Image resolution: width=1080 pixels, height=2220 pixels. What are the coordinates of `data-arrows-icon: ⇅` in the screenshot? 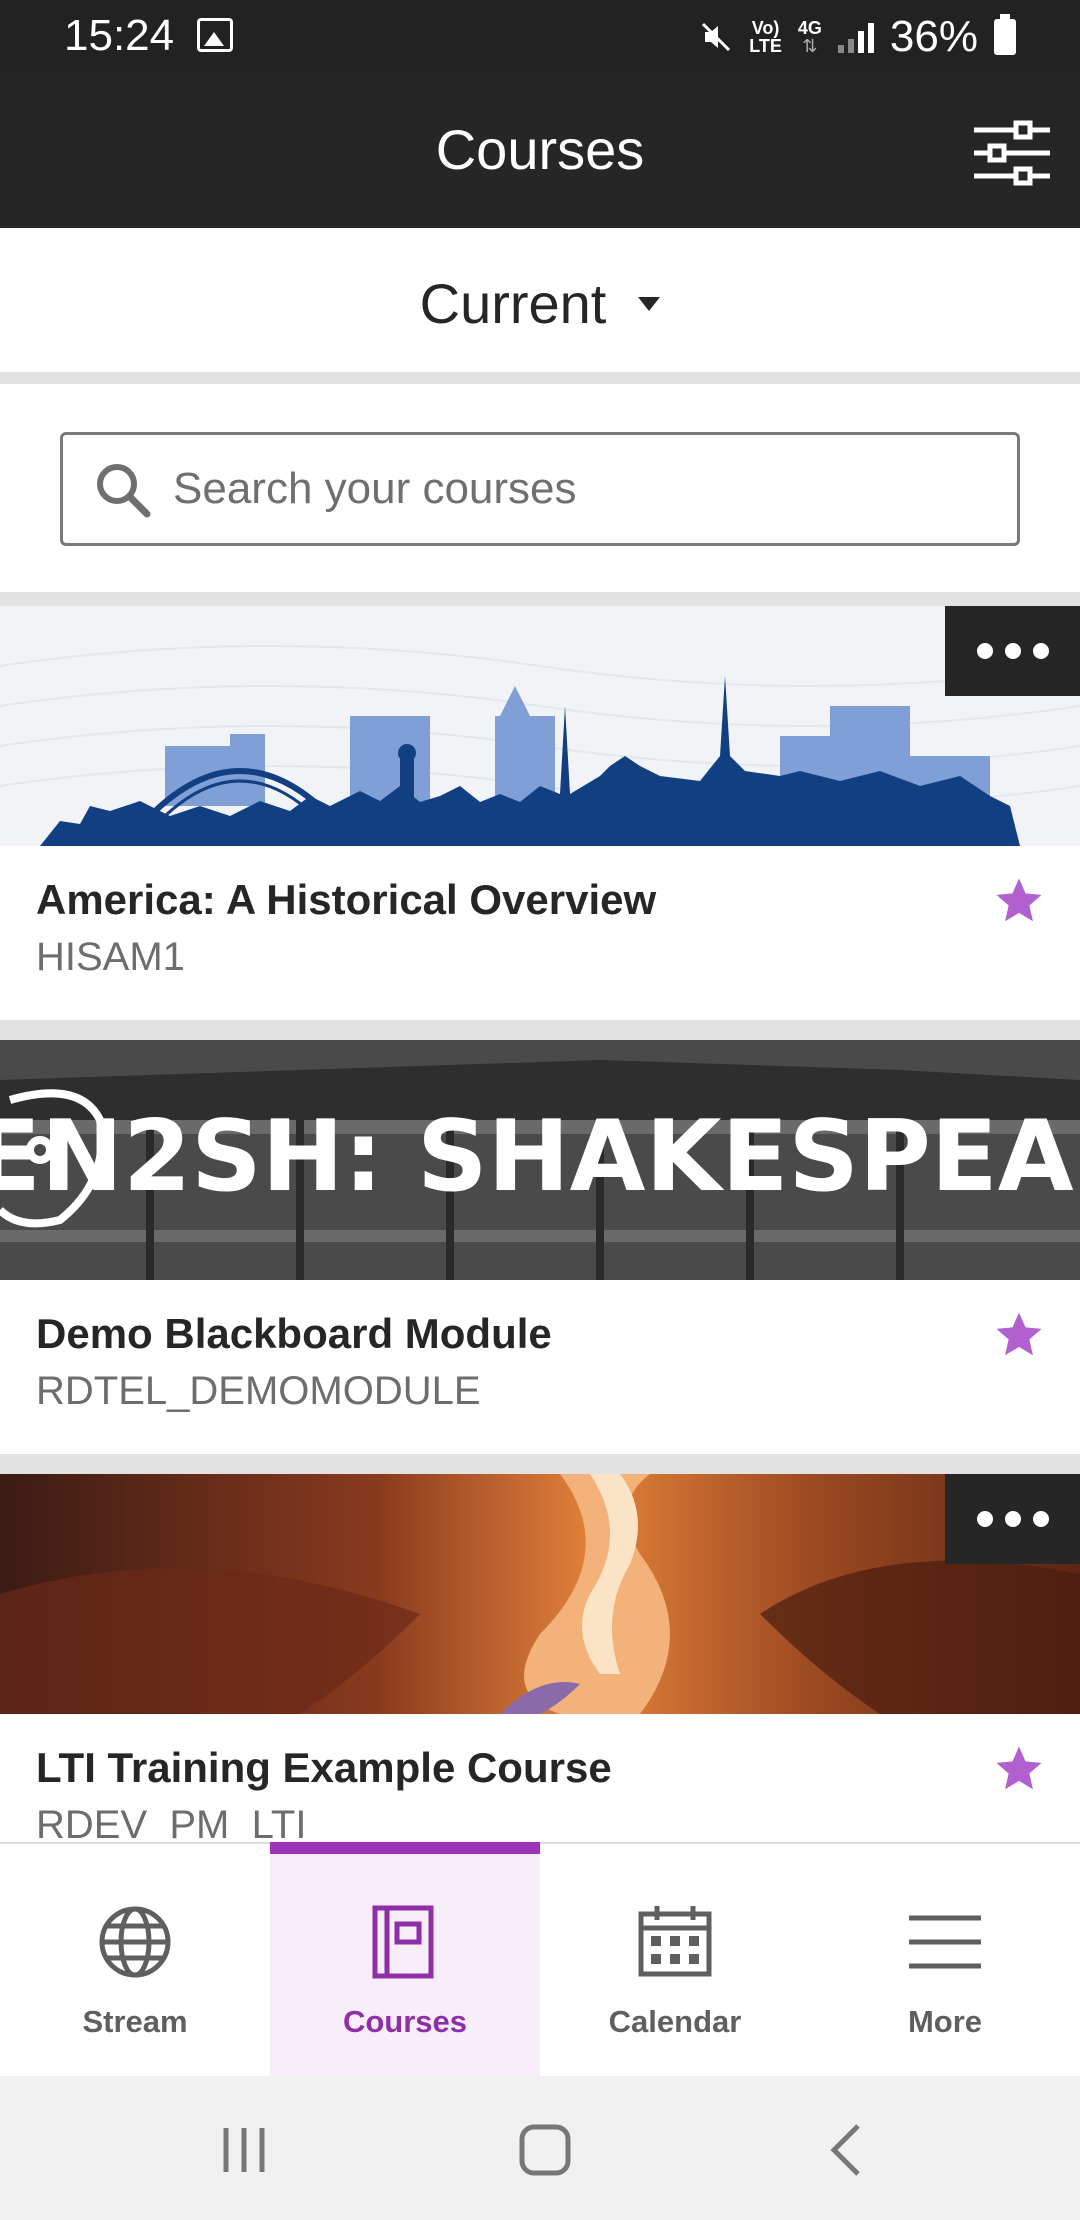 It's located at (810, 46).